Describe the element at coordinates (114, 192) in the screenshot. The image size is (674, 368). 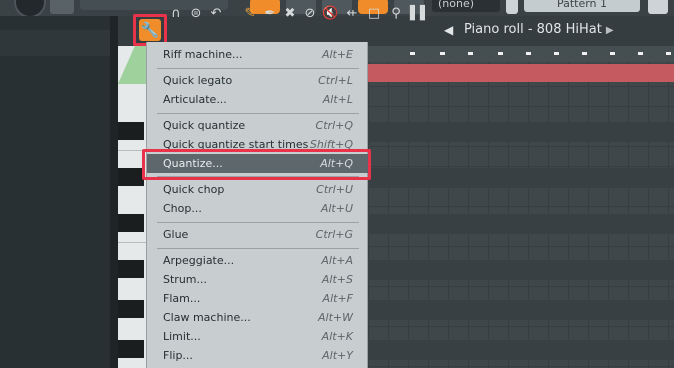
I see `panel-divider` at that location.